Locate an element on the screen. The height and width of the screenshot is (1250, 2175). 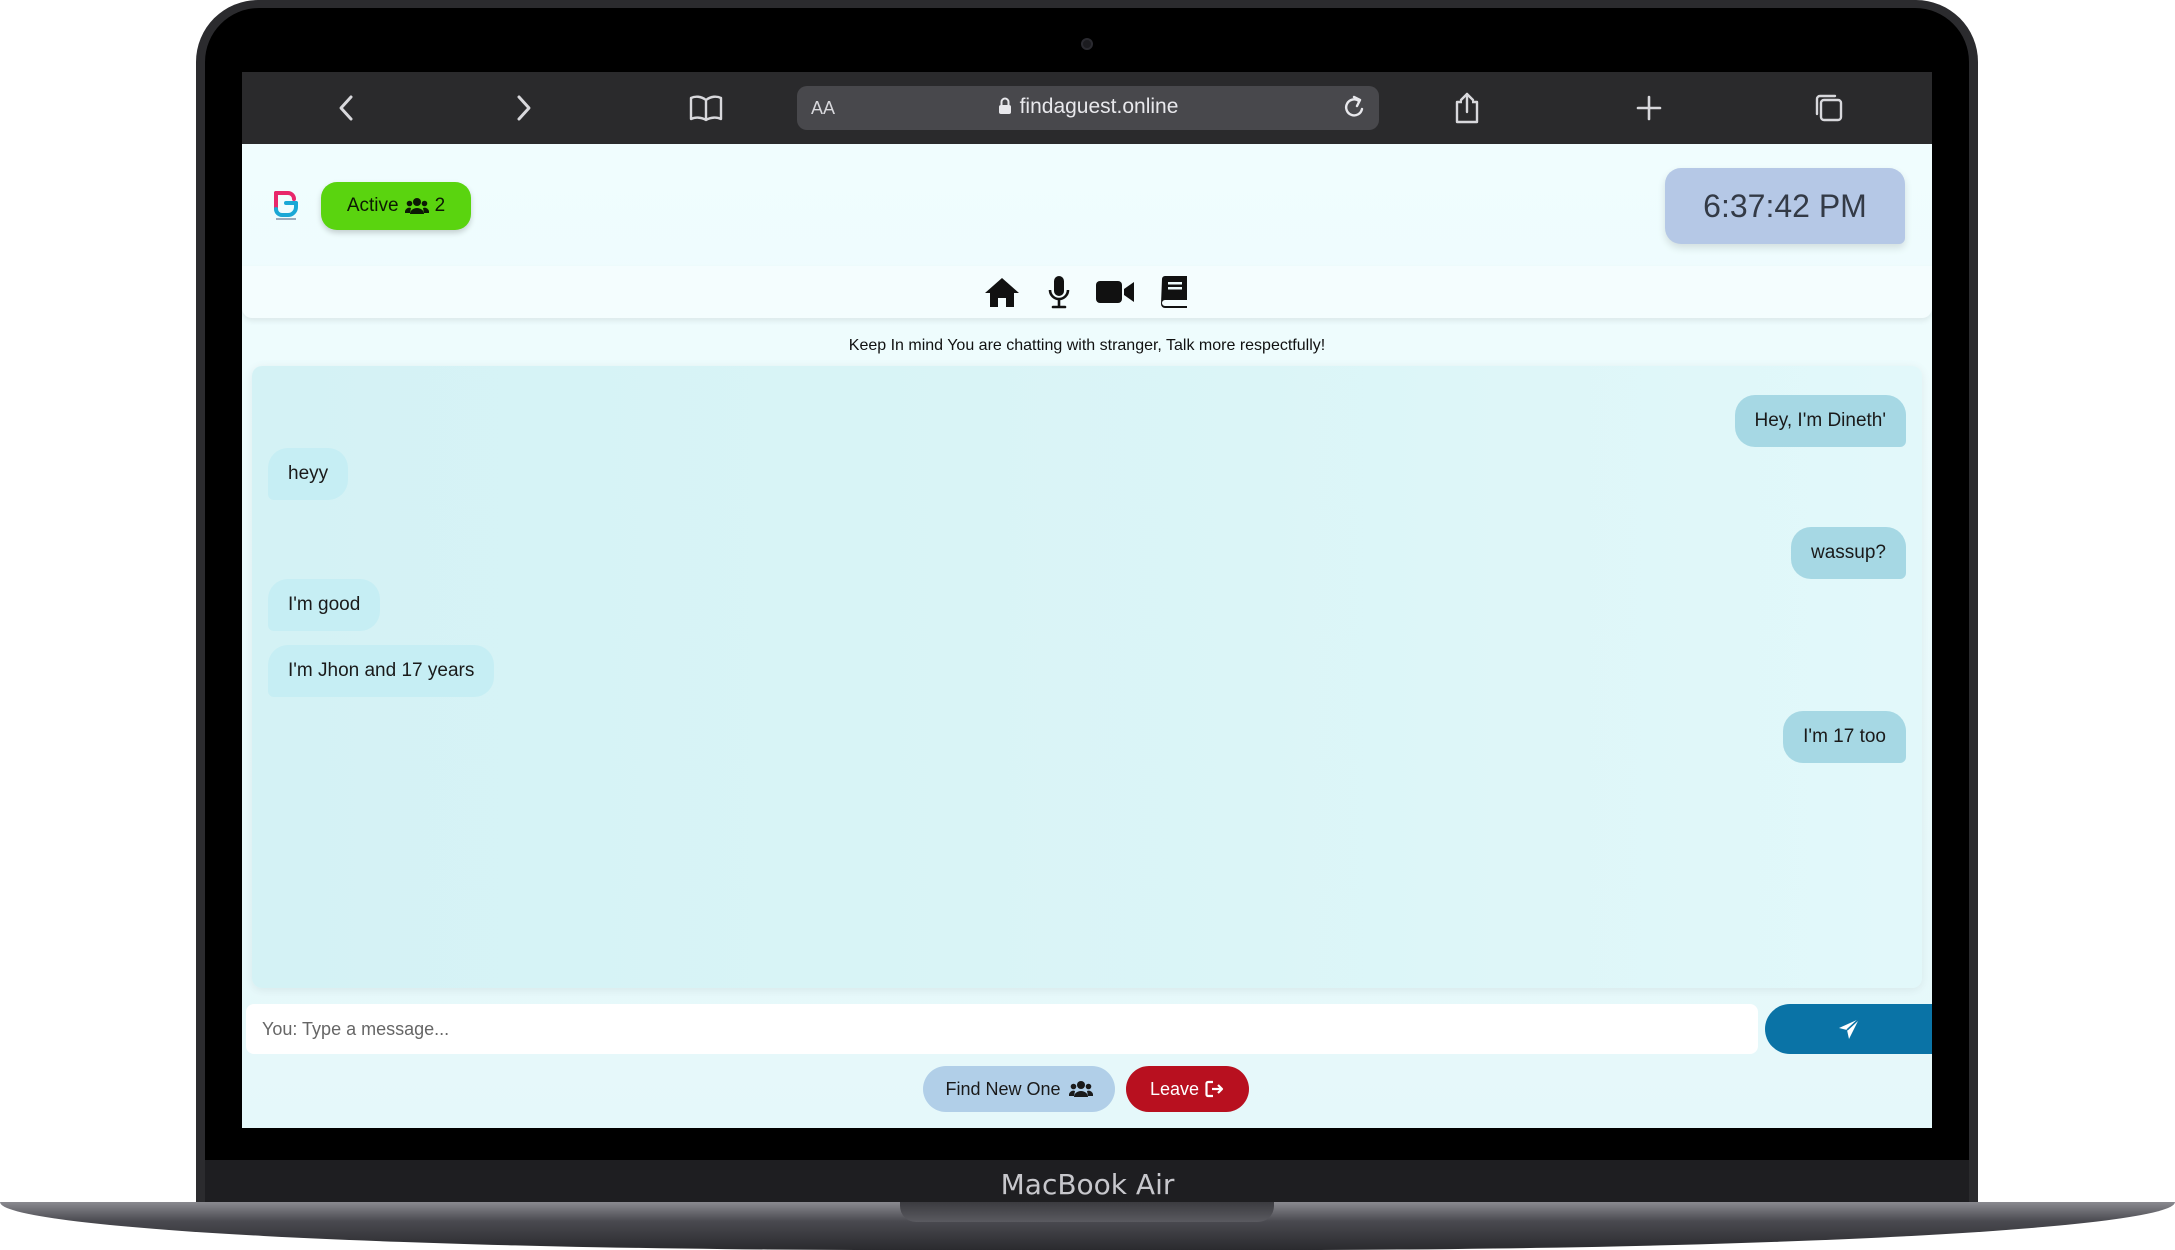
active-label: Active is located at coordinates (372, 205).